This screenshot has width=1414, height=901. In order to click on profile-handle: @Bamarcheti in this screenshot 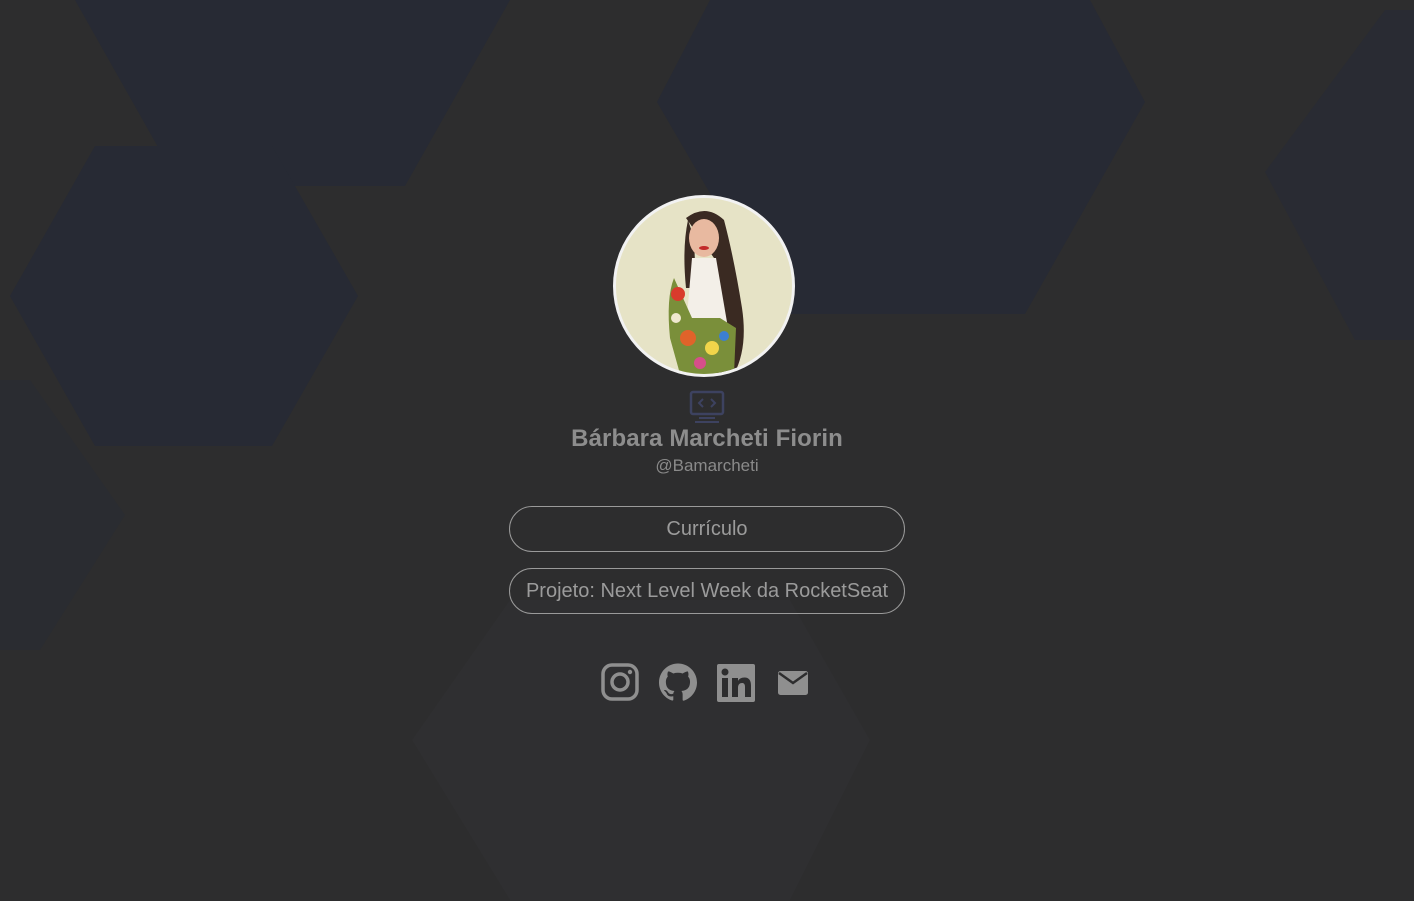, I will do `click(707, 465)`.